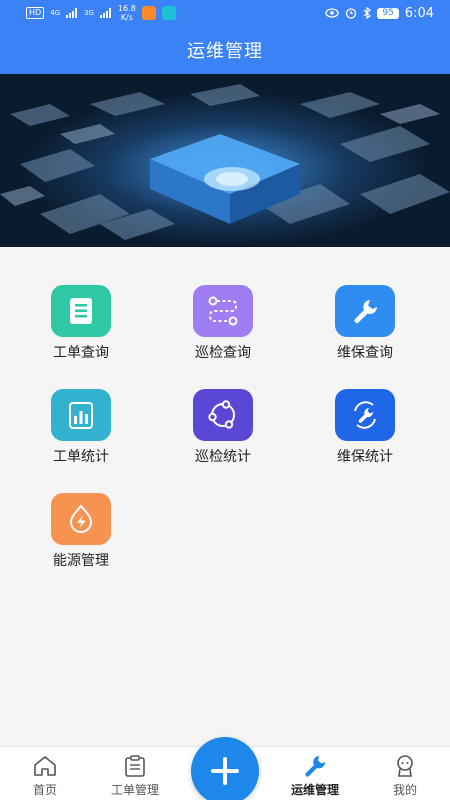 The image size is (450, 800). I want to click on tab-mine: 我的, so click(405, 775).